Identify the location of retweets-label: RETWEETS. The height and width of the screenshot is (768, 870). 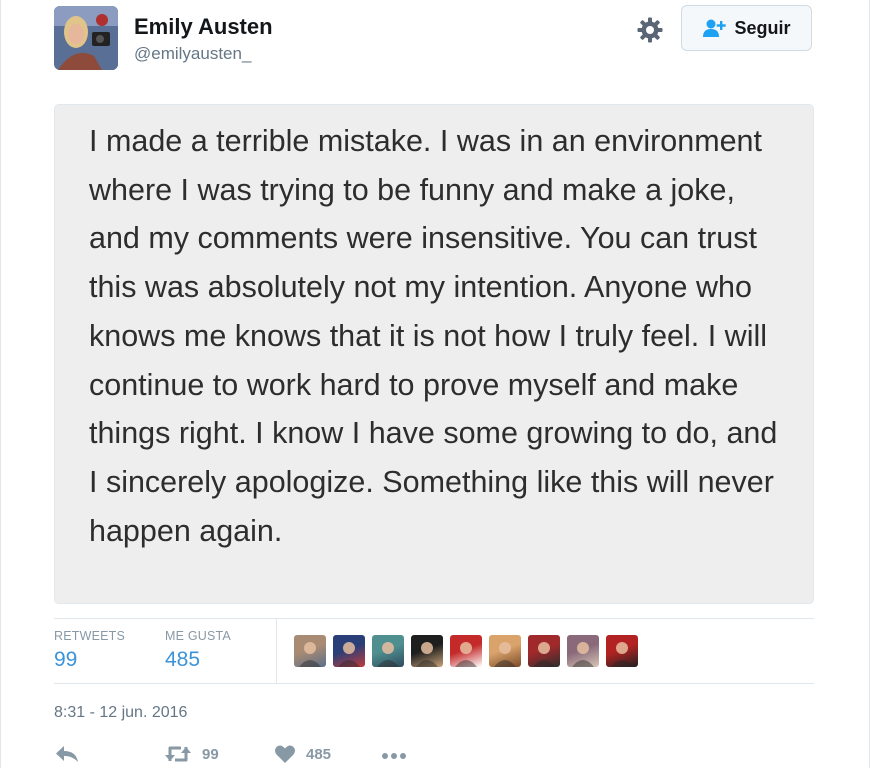
(90, 636).